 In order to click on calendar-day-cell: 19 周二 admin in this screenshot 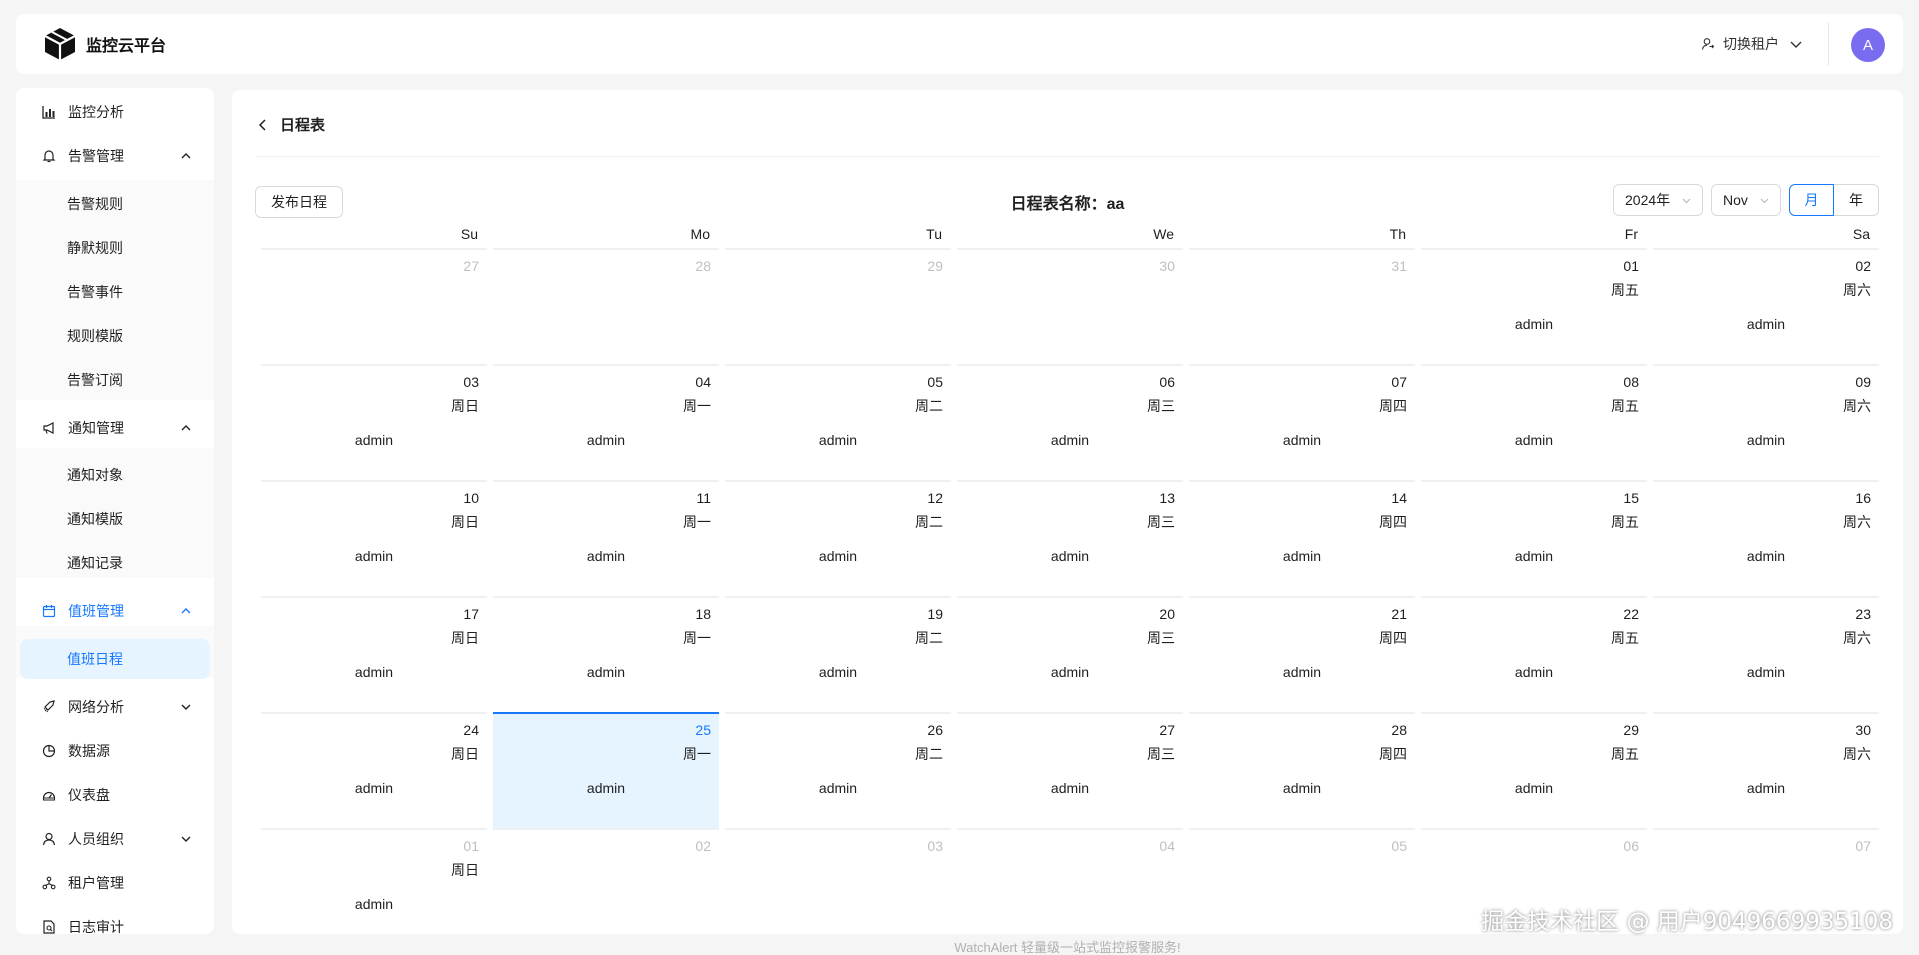, I will do `click(838, 654)`.